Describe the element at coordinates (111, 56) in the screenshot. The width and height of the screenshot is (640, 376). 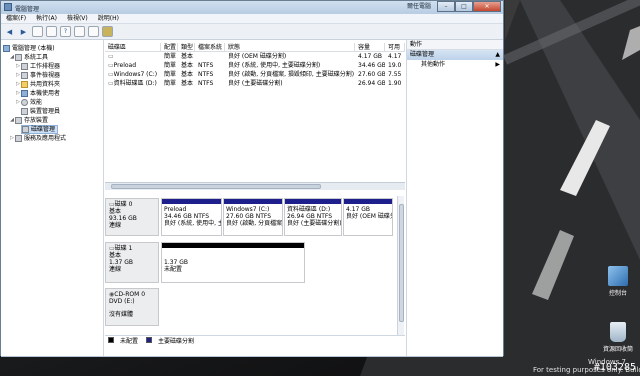
I see `cell-volume: ▭` at that location.